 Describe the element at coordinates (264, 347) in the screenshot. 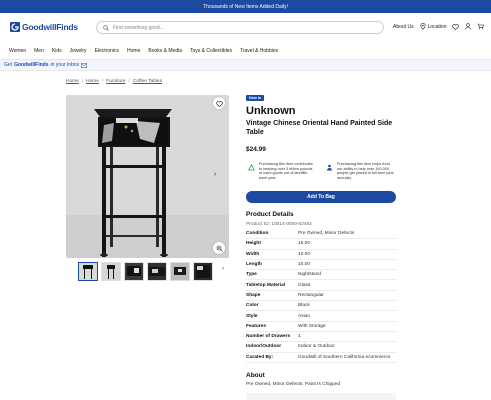

I see `spec-key: Indoor/Outdoor` at that location.